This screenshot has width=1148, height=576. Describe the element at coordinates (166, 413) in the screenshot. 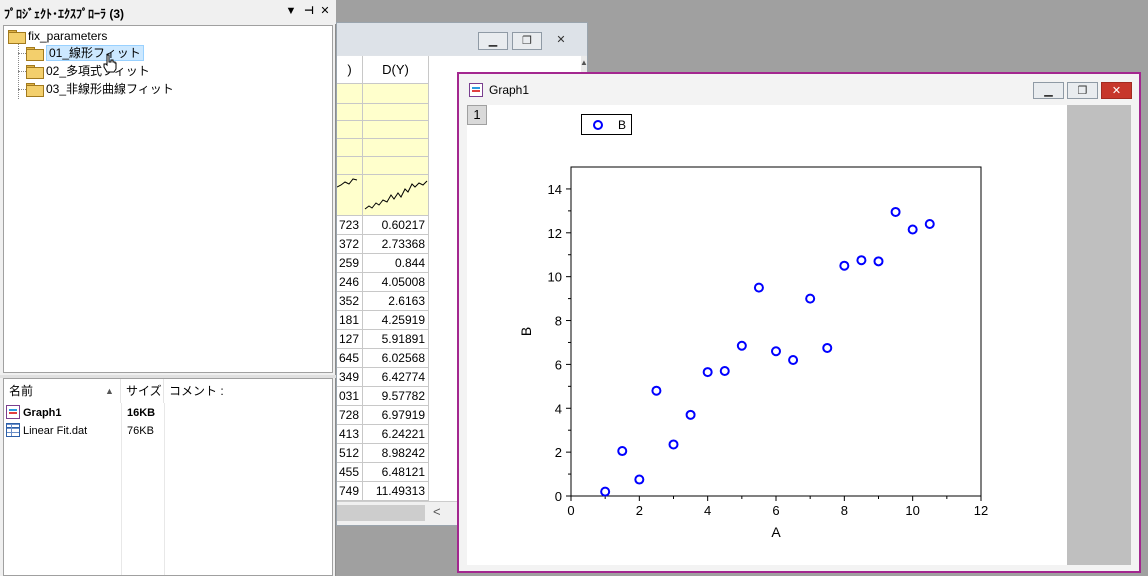

I see `file-row-graph1: Graph1 16KB` at that location.